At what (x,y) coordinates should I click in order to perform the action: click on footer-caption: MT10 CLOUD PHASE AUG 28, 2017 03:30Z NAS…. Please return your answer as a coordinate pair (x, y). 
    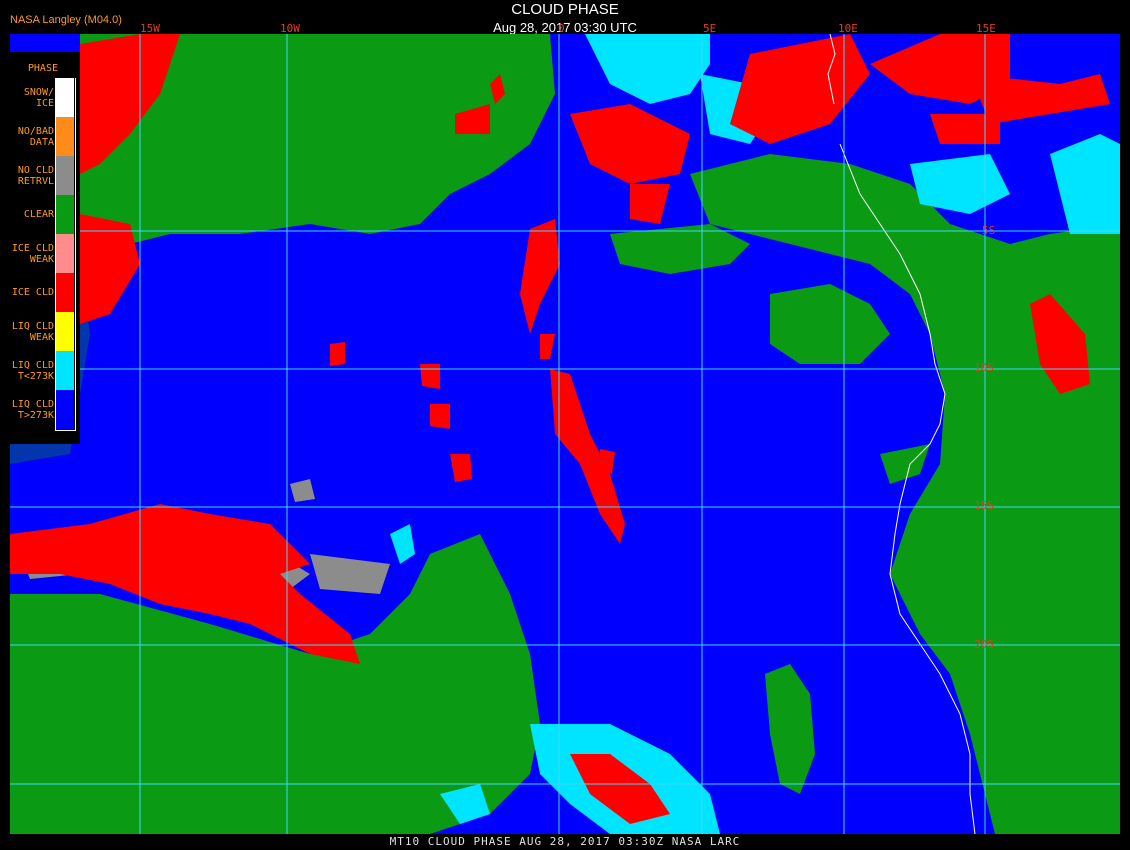
    Looking at the image, I should click on (565, 841).